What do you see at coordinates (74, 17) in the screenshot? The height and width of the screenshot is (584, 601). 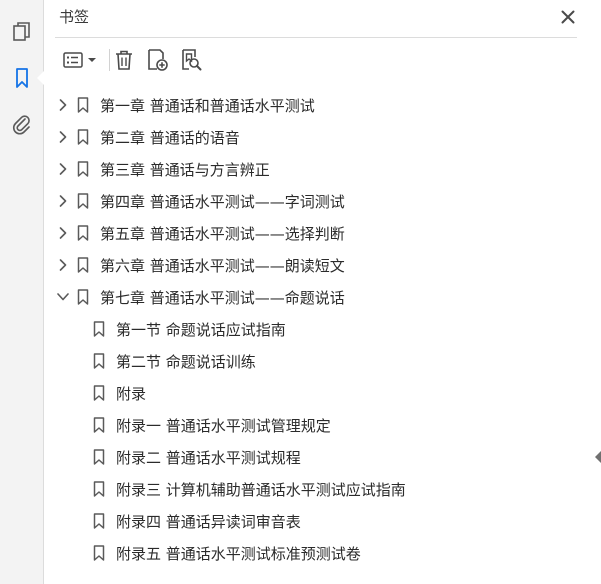 I see `panel-title: 书签` at bounding box center [74, 17].